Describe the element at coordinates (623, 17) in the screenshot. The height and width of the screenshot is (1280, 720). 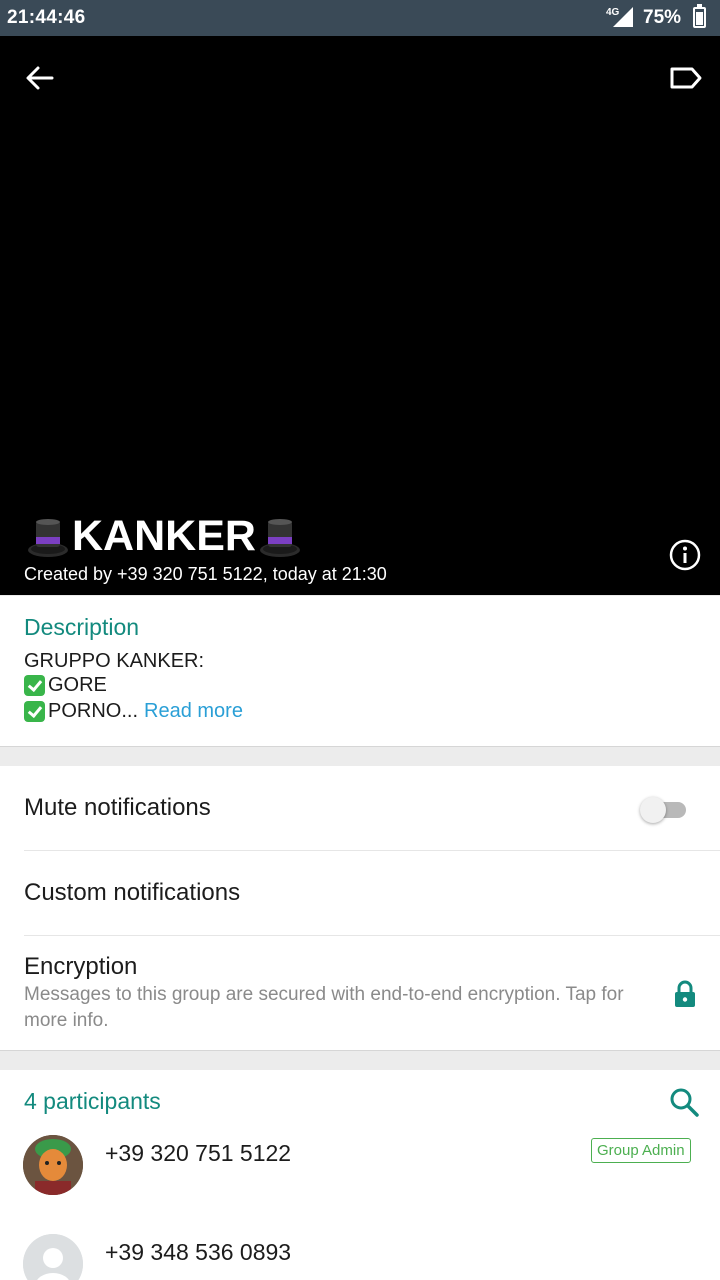
I see `signal-icon` at that location.